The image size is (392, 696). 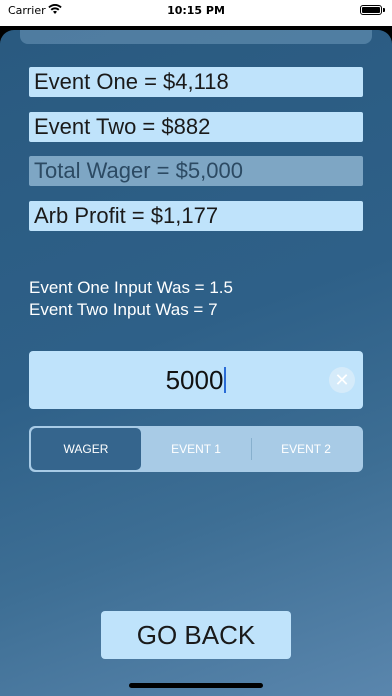 What do you see at coordinates (371, 10) in the screenshot?
I see `battery-icon` at bounding box center [371, 10].